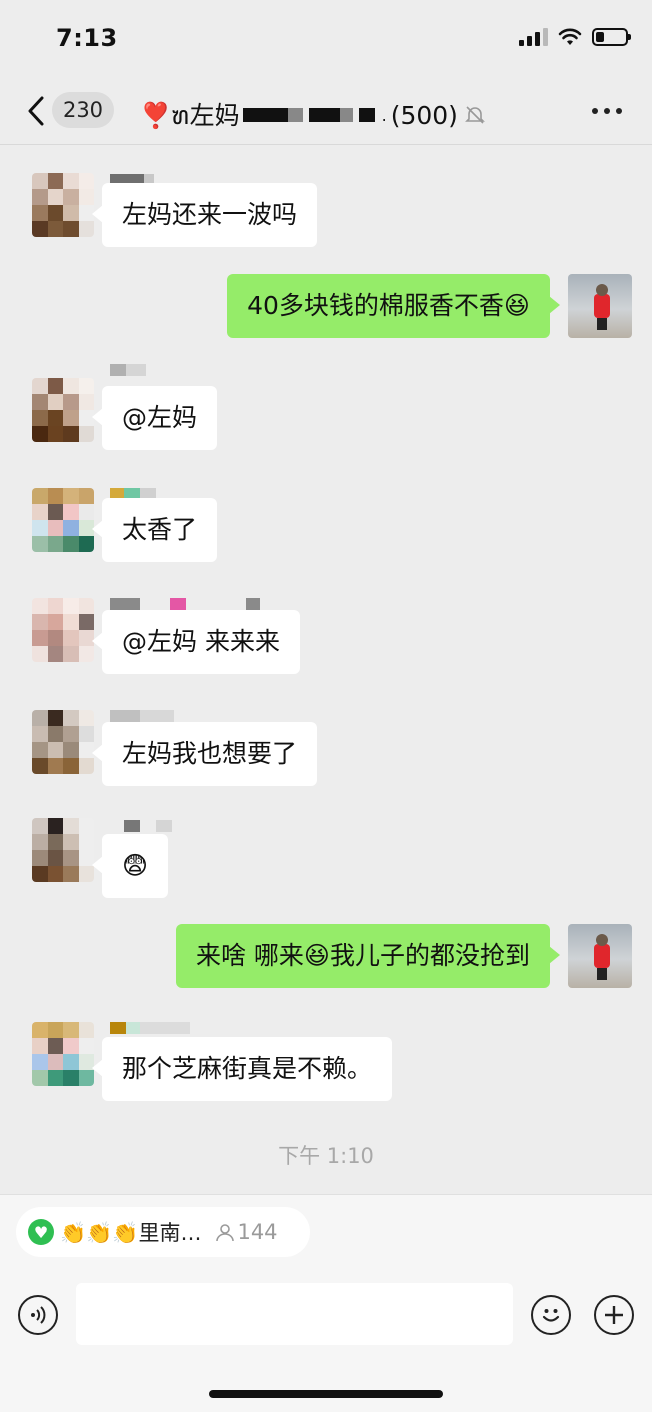 Image resolution: width=652 pixels, height=1412 pixels. What do you see at coordinates (474, 115) in the screenshot?
I see `bell-slash-icon` at bounding box center [474, 115].